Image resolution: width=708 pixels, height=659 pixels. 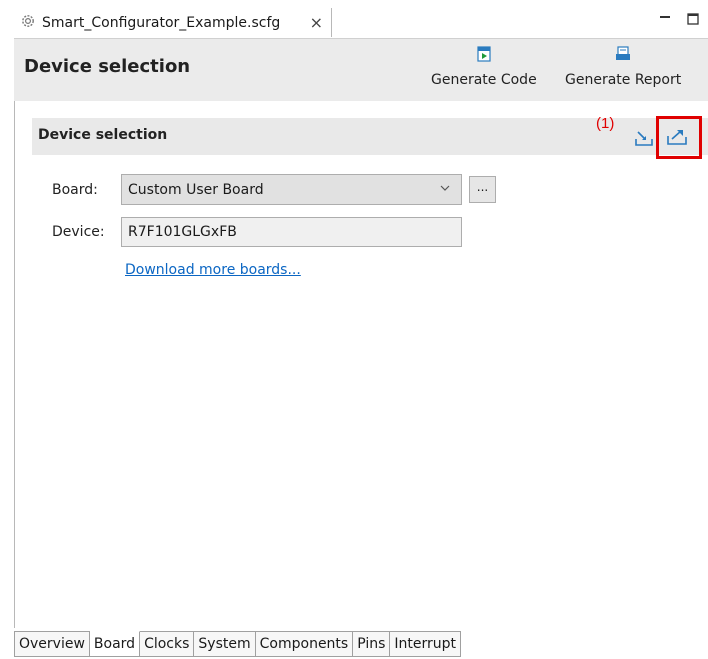 I want to click on generate-code-button: Generate Code, so click(x=484, y=66).